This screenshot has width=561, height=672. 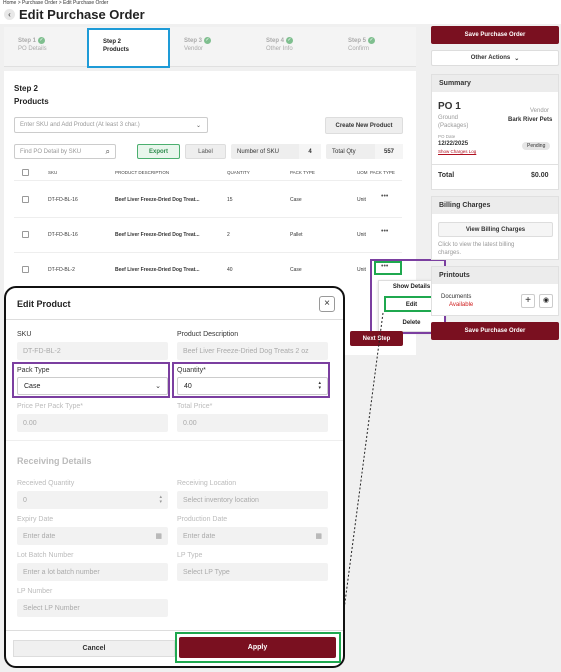 I want to click on production-date-label: Production Date, so click(x=202, y=519).